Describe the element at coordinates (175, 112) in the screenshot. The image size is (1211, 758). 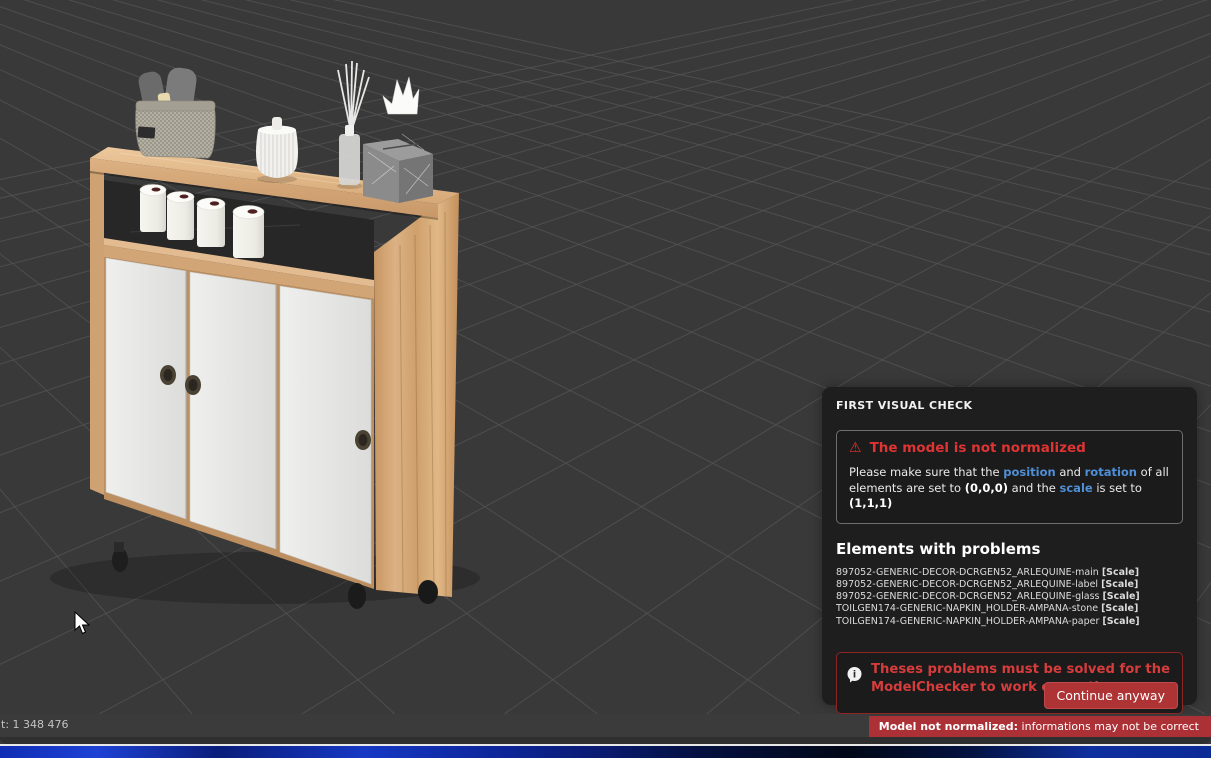
I see `basket-with-towels` at that location.